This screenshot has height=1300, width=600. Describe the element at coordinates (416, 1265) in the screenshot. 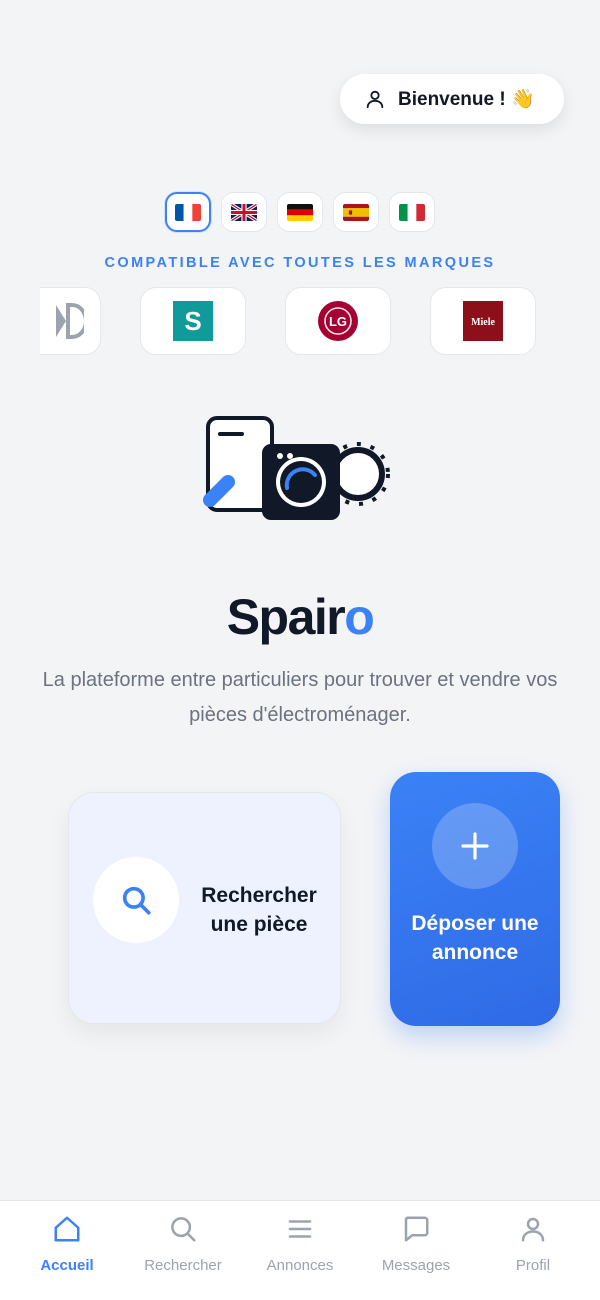

I see `tab-messages-label: Messages` at that location.